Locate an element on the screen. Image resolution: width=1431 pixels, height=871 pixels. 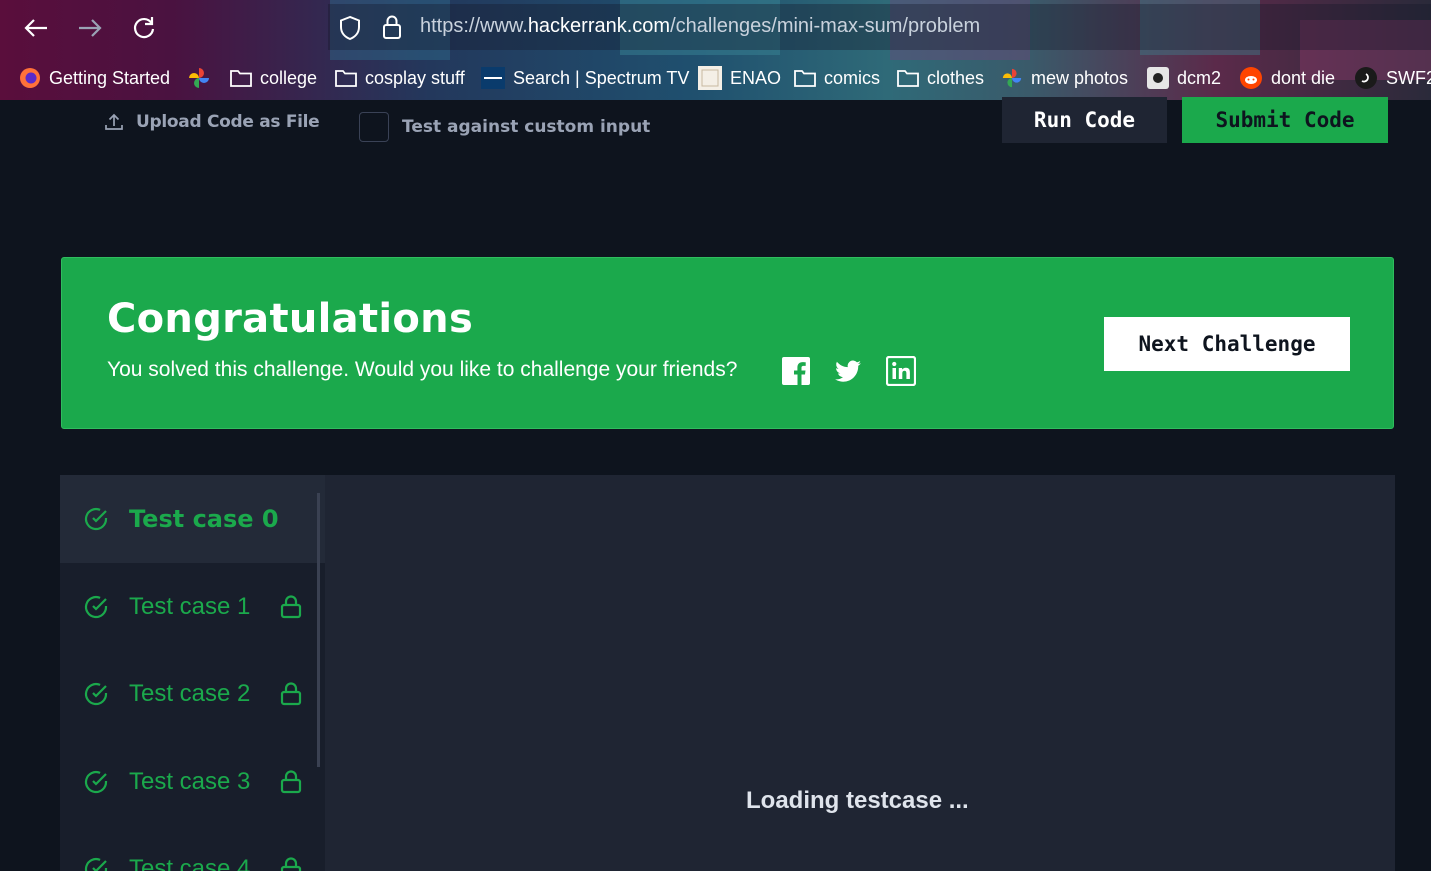
testcase-label: Test case 2 is located at coordinates (190, 693).